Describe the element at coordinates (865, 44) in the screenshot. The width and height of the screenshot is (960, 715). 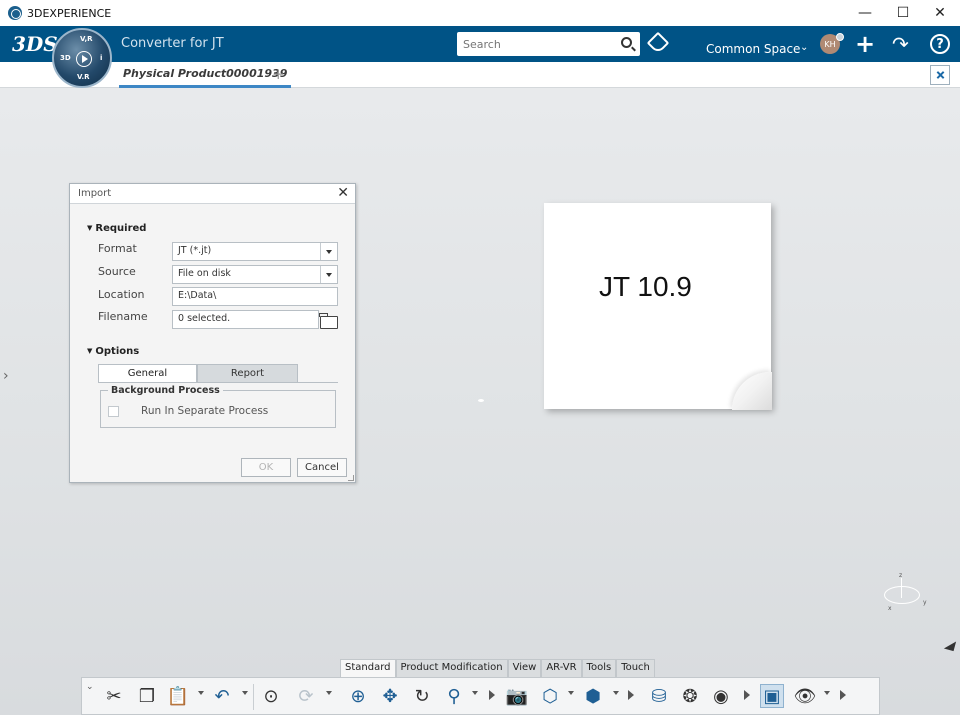
I see `plus-icon: +` at that location.